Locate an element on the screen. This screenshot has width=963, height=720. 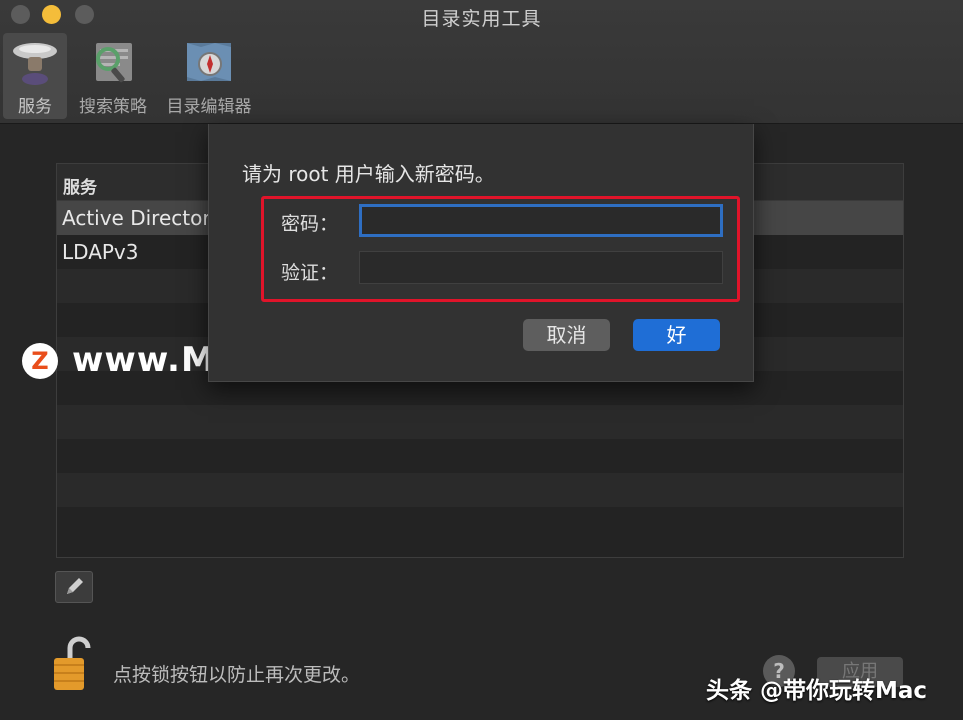
ok-button: 好 is located at coordinates (676, 335).